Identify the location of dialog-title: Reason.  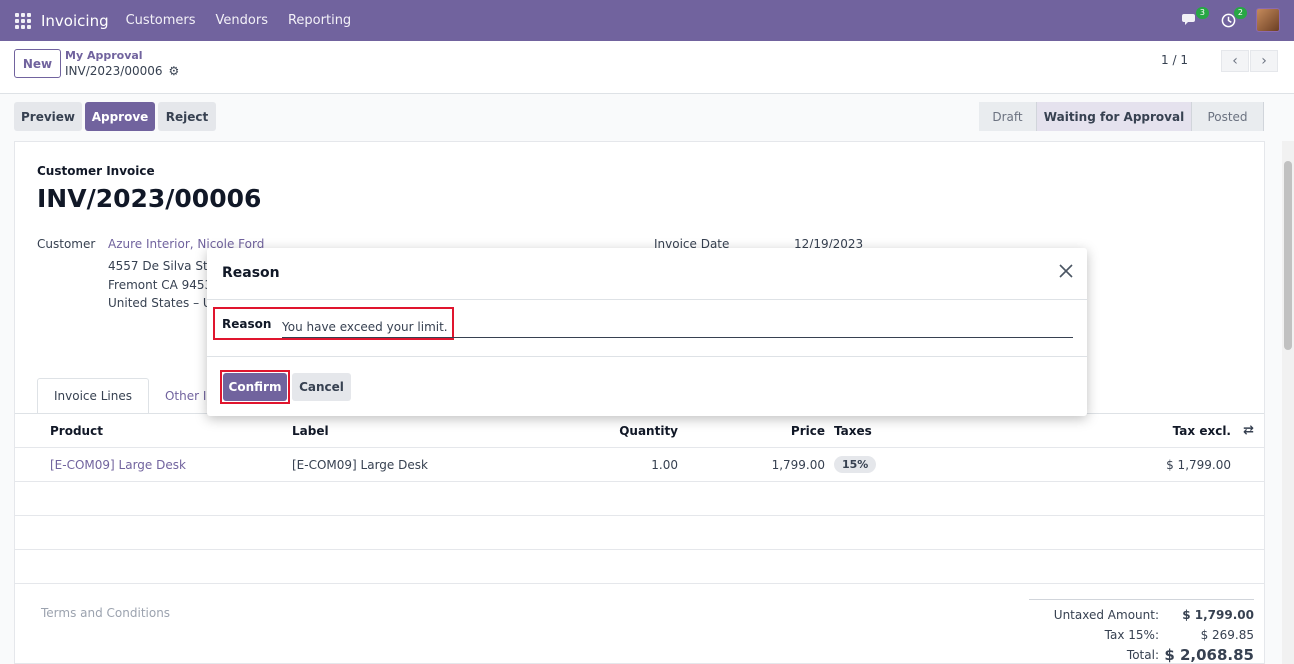
(251, 273).